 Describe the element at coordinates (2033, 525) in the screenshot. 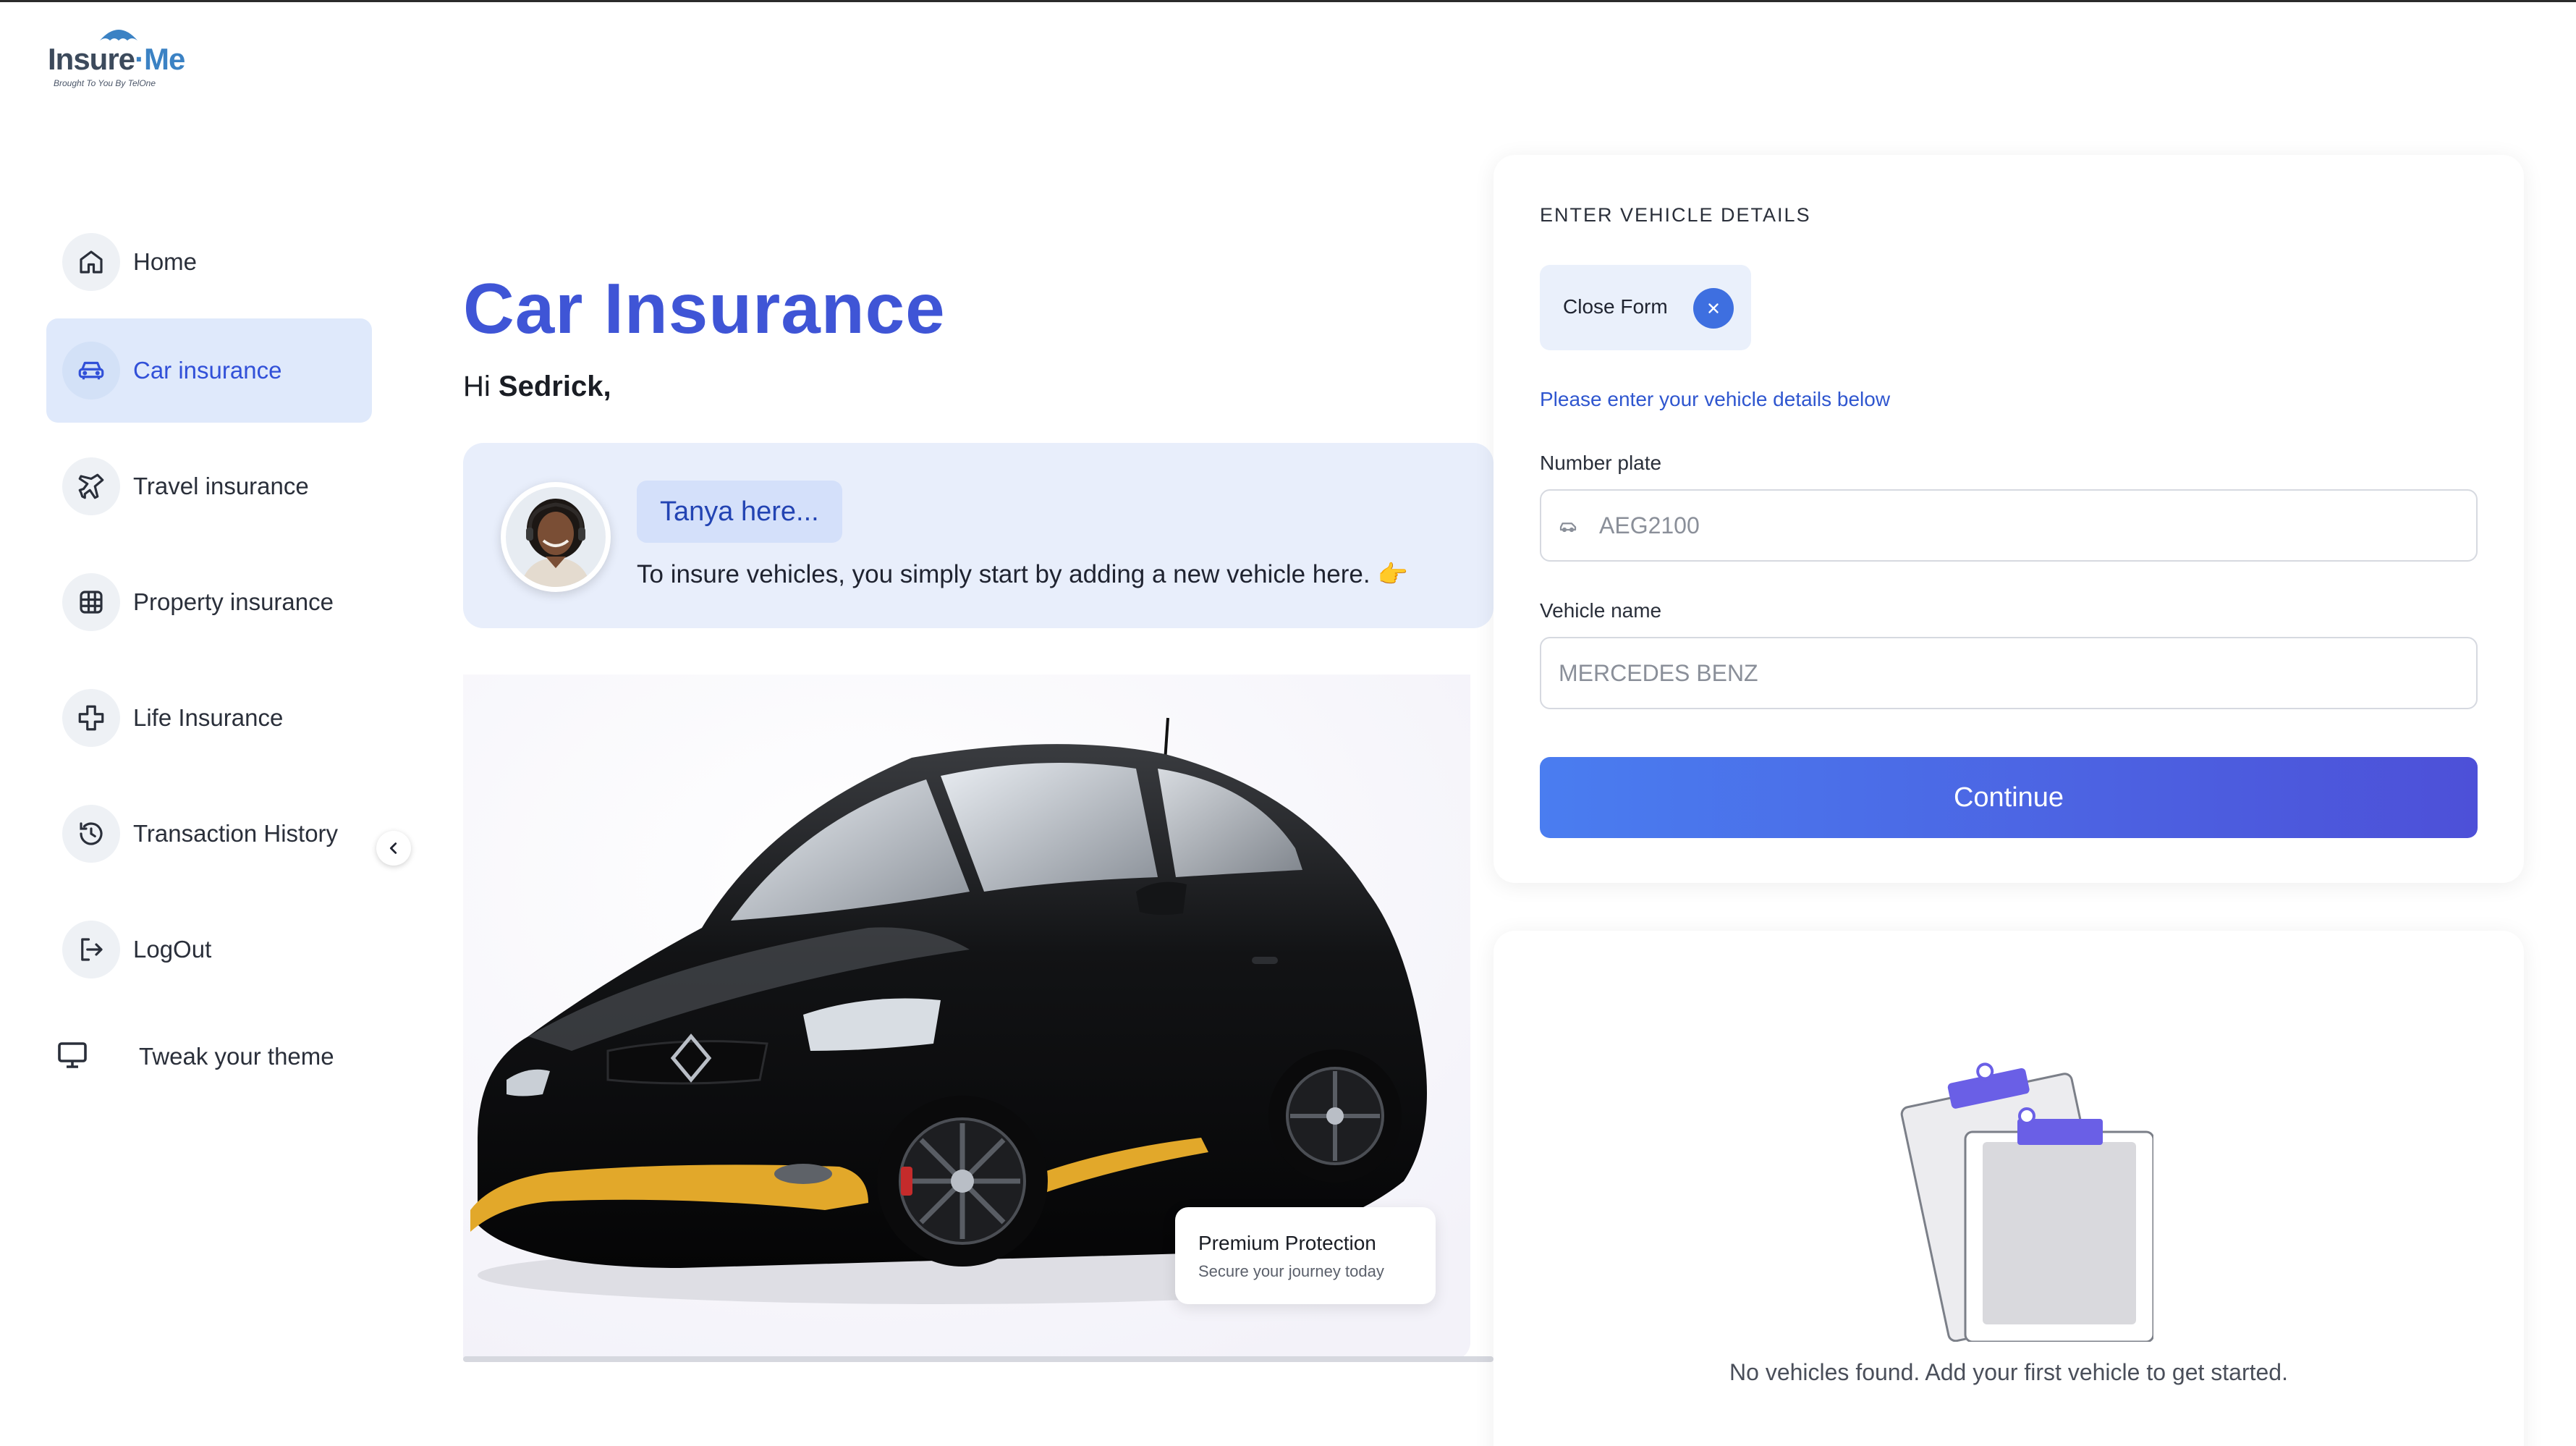

I see `number-plate-input` at that location.